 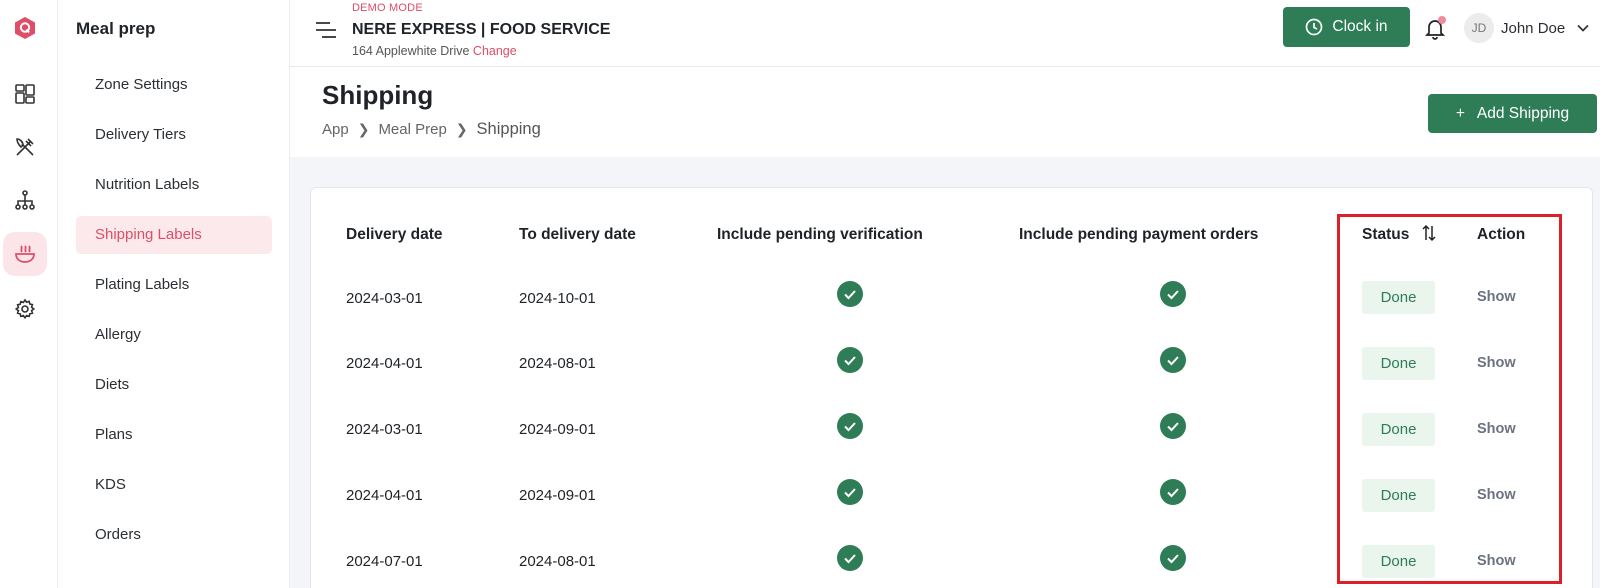 I want to click on sidebar-item-nutrition-labels: Nutrition Labels, so click(x=174, y=185).